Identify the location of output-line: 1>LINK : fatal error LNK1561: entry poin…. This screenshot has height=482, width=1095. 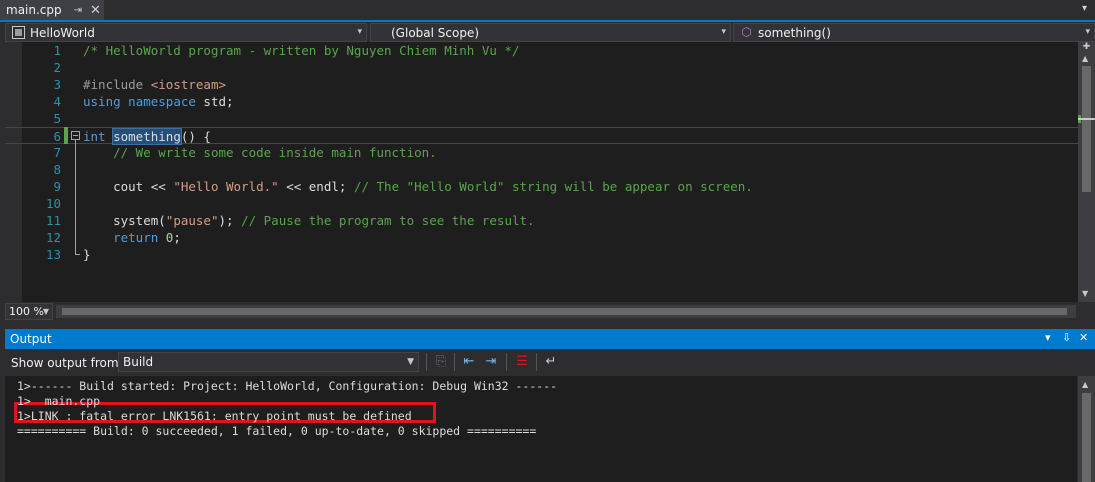
(214, 416).